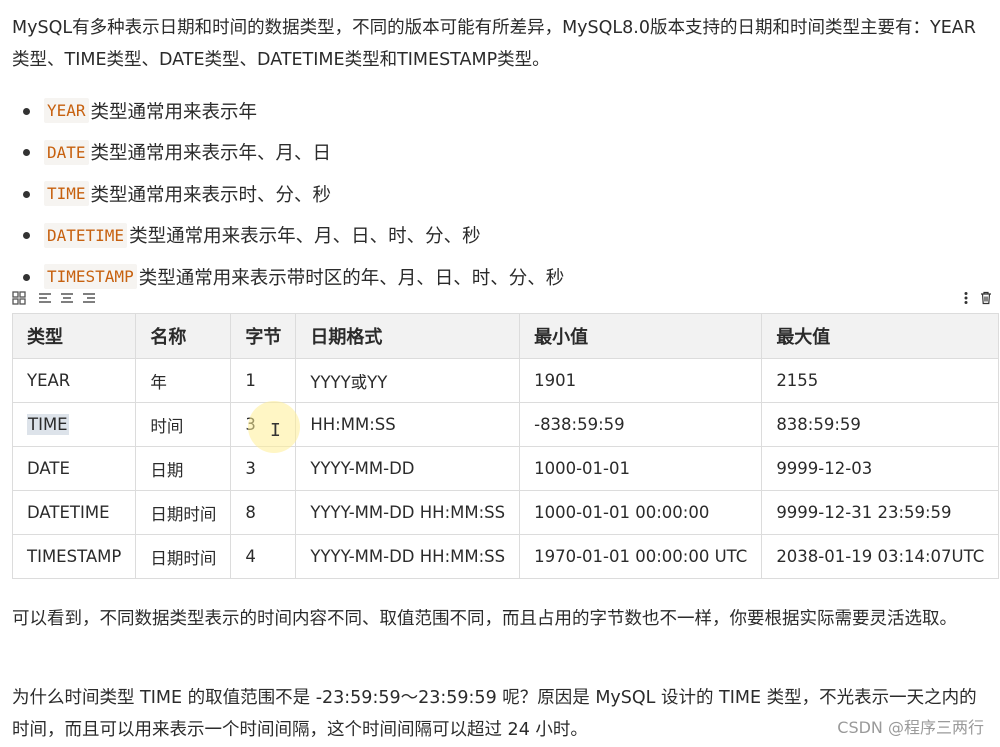  Describe the element at coordinates (641, 424) in the screenshot. I see `table-cell: -838:59:59` at that location.